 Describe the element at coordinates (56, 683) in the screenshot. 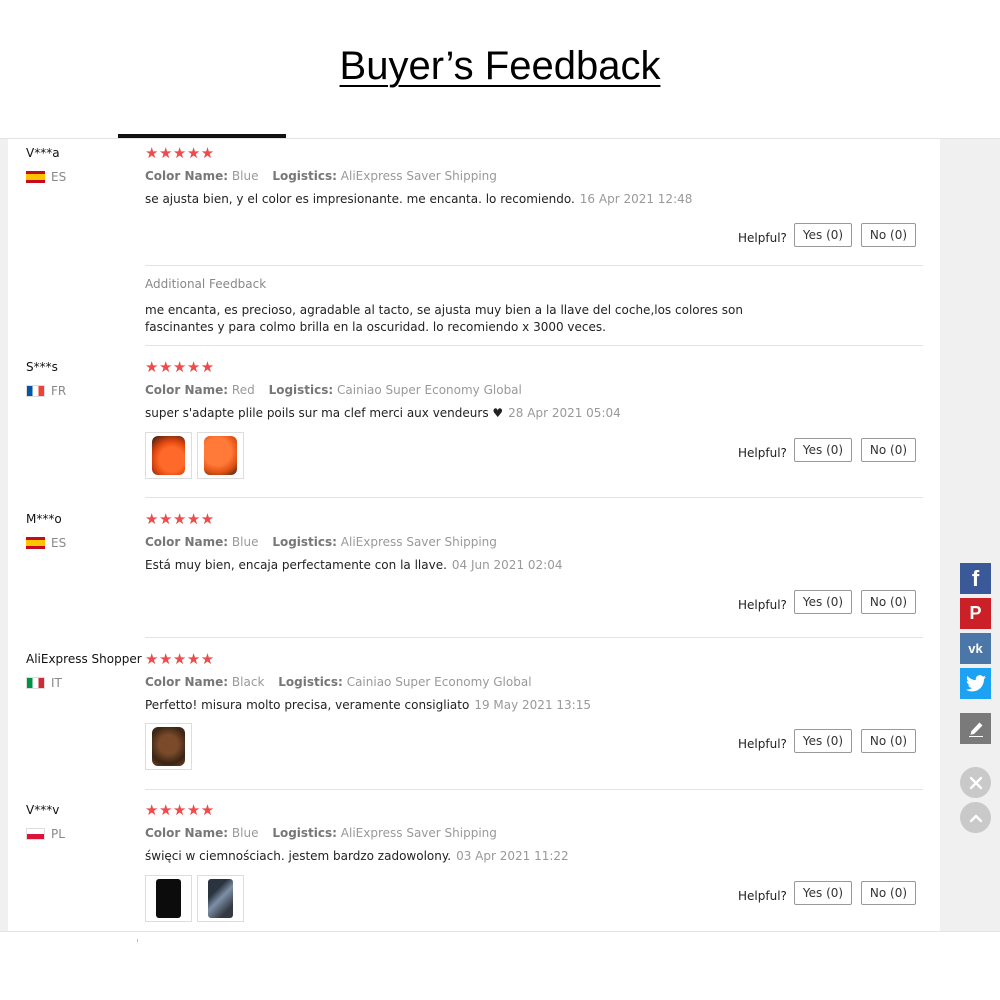

I see `country-code: IT` at that location.